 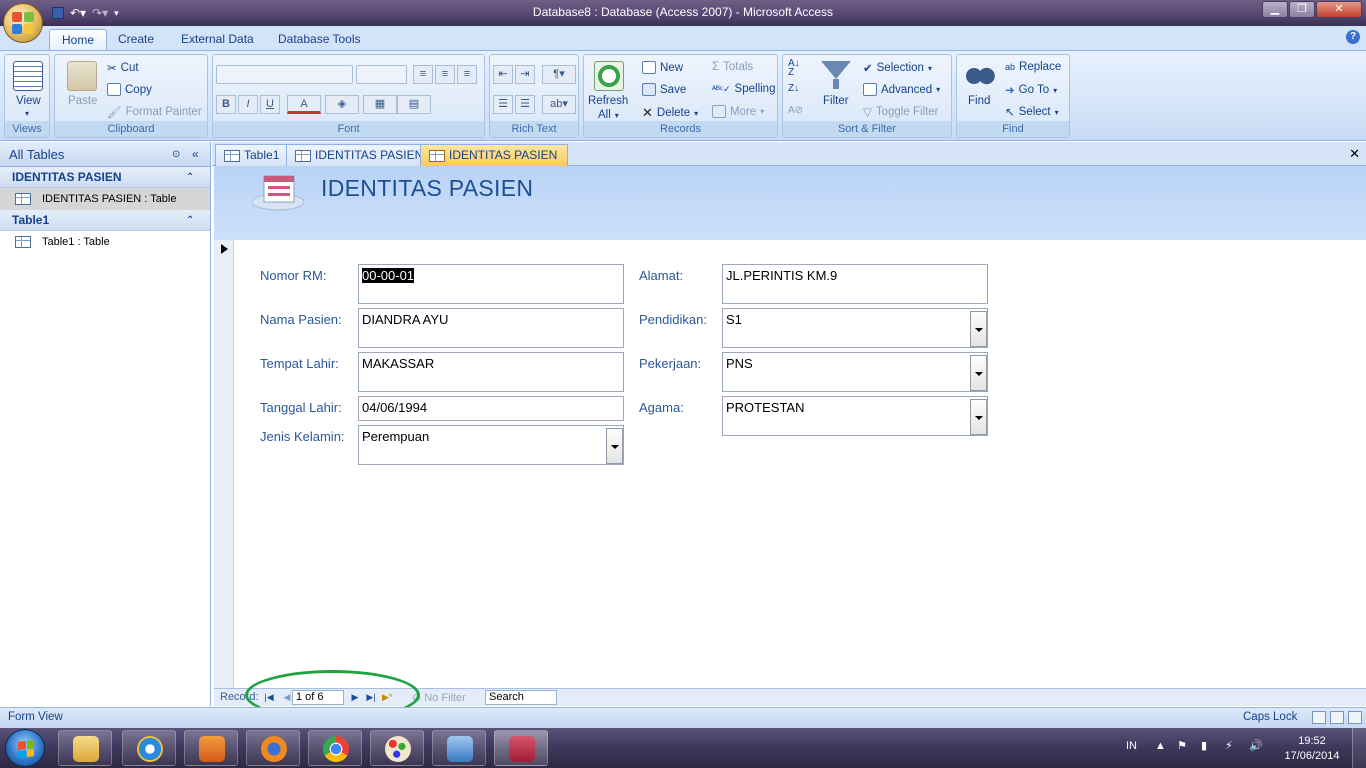 I want to click on tanggal-lahir-field: 04/06/1994, so click(x=491, y=408).